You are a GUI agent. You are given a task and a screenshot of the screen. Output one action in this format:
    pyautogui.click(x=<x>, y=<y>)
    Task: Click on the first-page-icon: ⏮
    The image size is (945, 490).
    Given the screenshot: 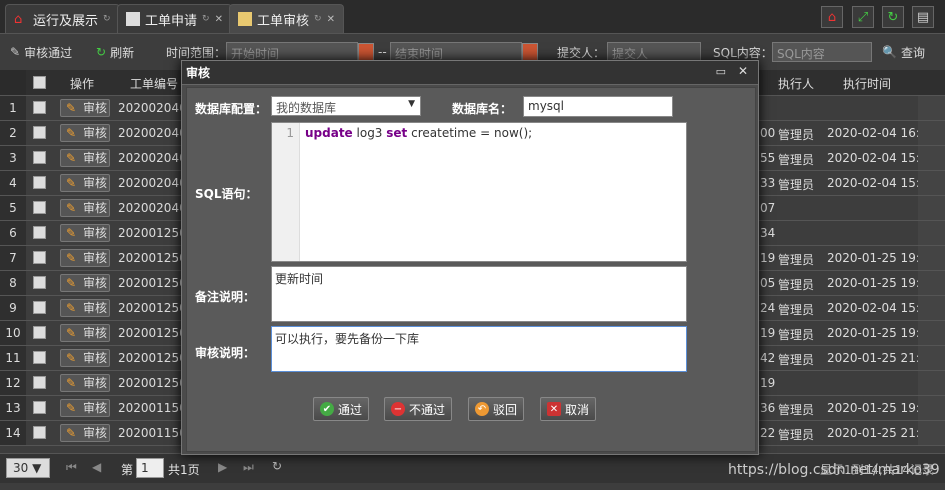 What is the action you would take?
    pyautogui.click(x=71, y=467)
    